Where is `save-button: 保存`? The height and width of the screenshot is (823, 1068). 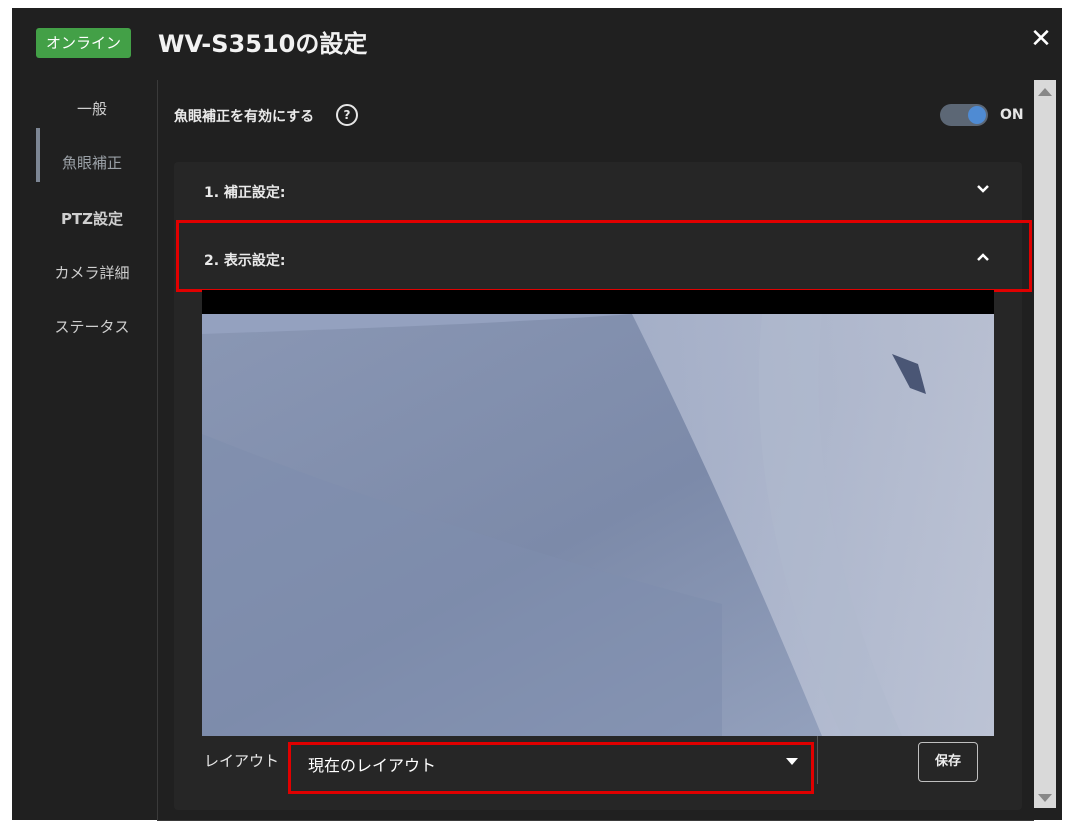
save-button: 保存 is located at coordinates (948, 762).